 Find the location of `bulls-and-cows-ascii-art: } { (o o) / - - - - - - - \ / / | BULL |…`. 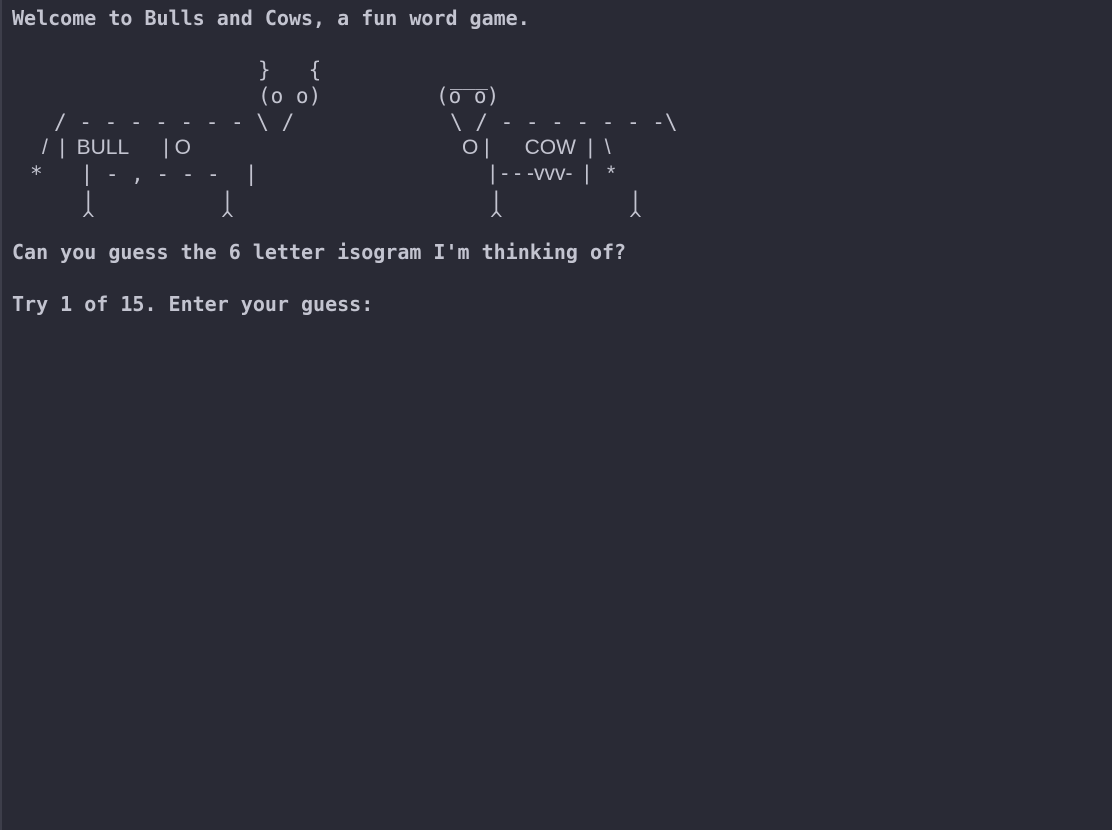

bulls-and-cows-ascii-art: } { (o o) / - - - - - - - \ / / | BULL |… is located at coordinates (380, 145).